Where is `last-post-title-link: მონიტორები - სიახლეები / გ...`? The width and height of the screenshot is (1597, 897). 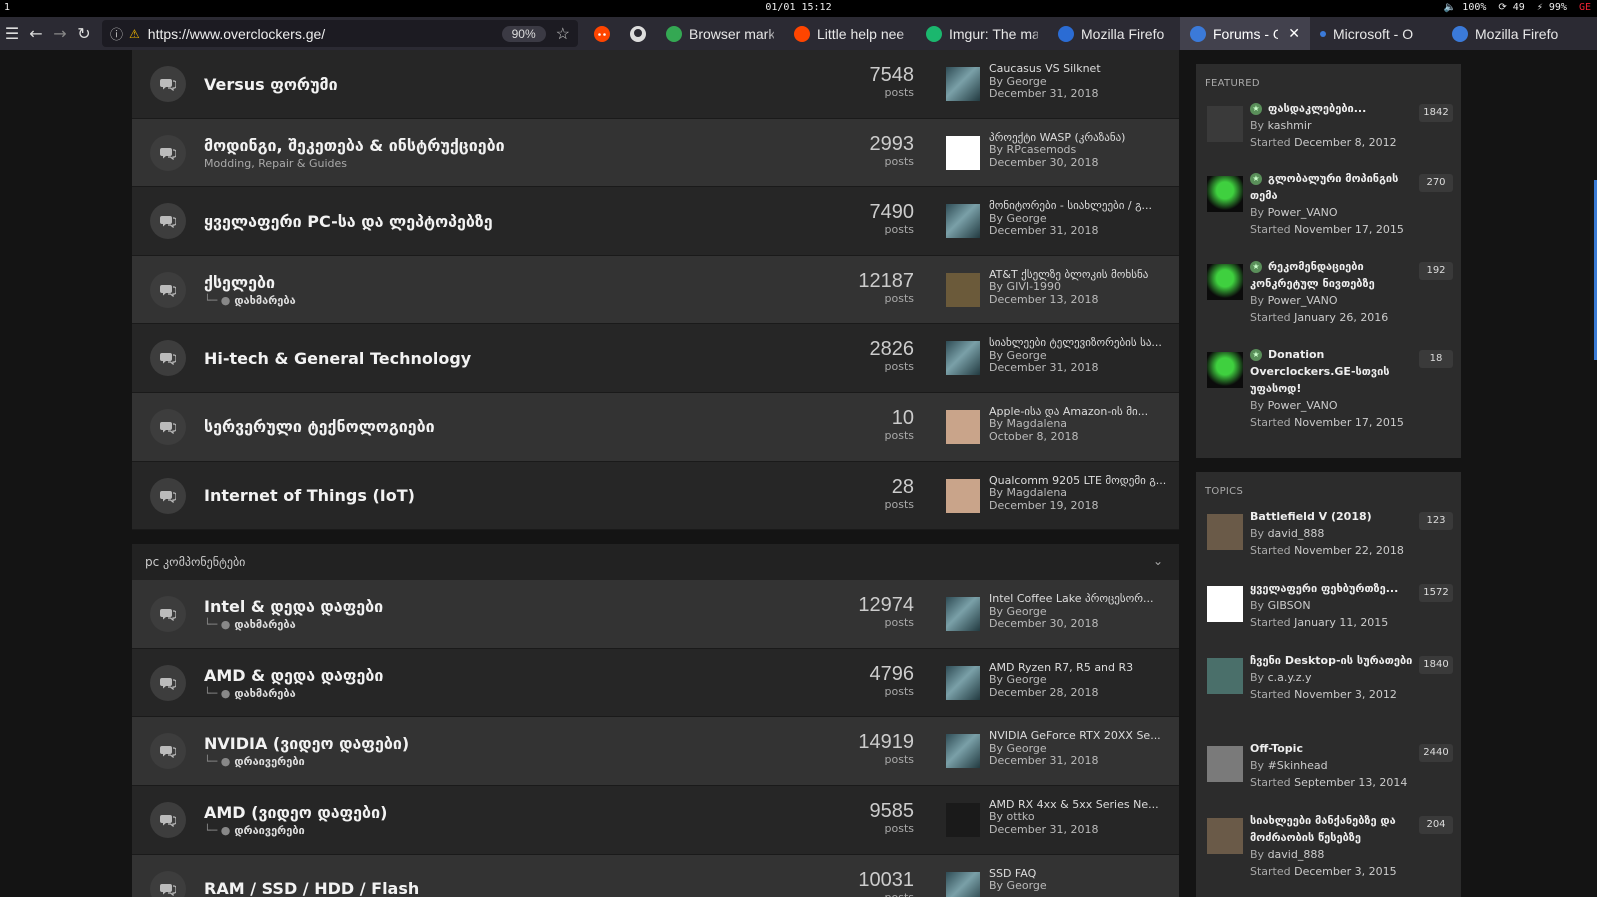
last-post-title-link: მონიტორები - სიახლეები / გ... is located at coordinates (1079, 206).